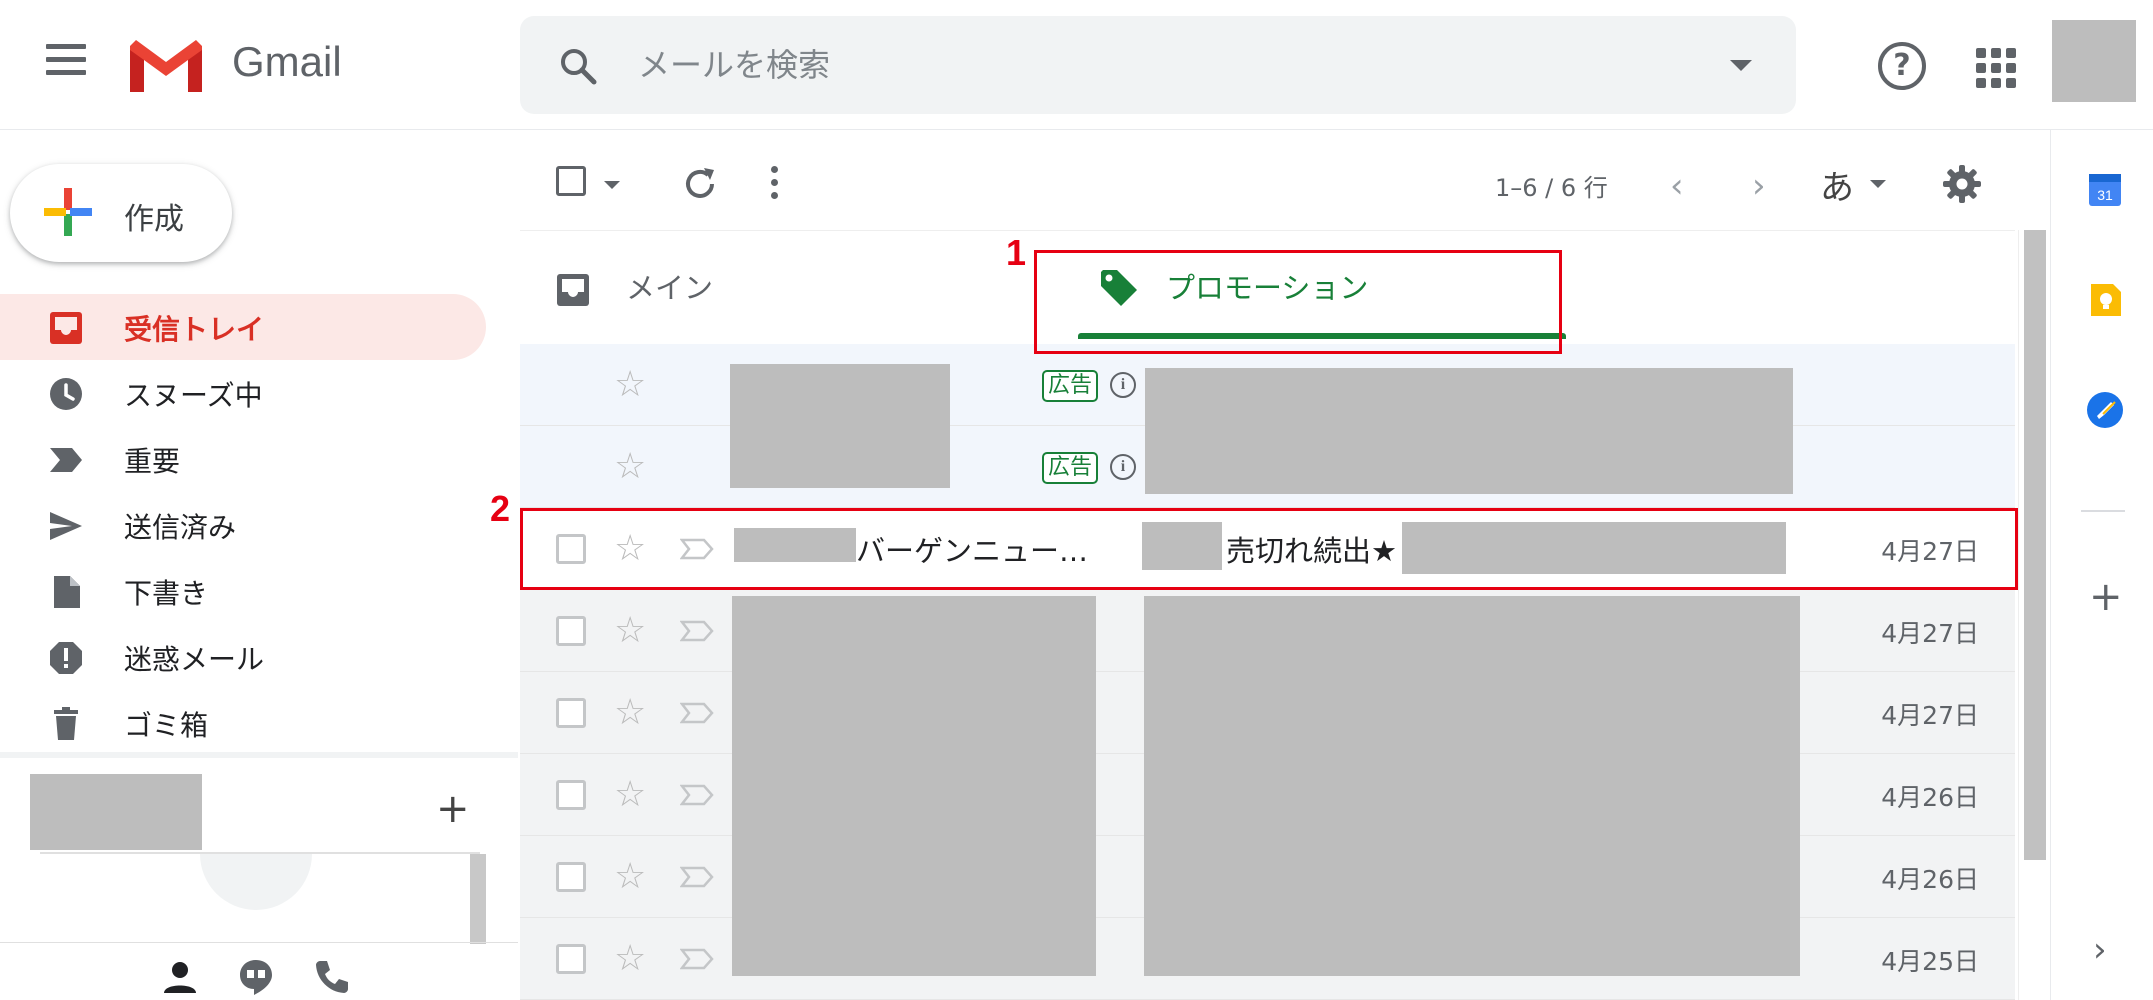 Image resolution: width=2153 pixels, height=1000 pixels. I want to click on help-icon: ?, so click(1902, 66).